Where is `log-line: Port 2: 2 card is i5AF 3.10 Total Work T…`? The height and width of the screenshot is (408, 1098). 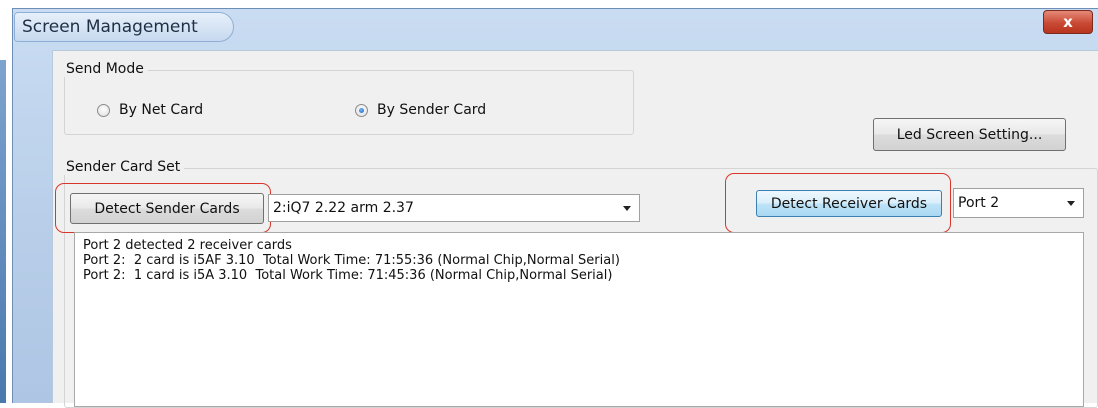
log-line: Port 2: 2 card is i5AF 3.10 Total Work T… is located at coordinates (351, 260).